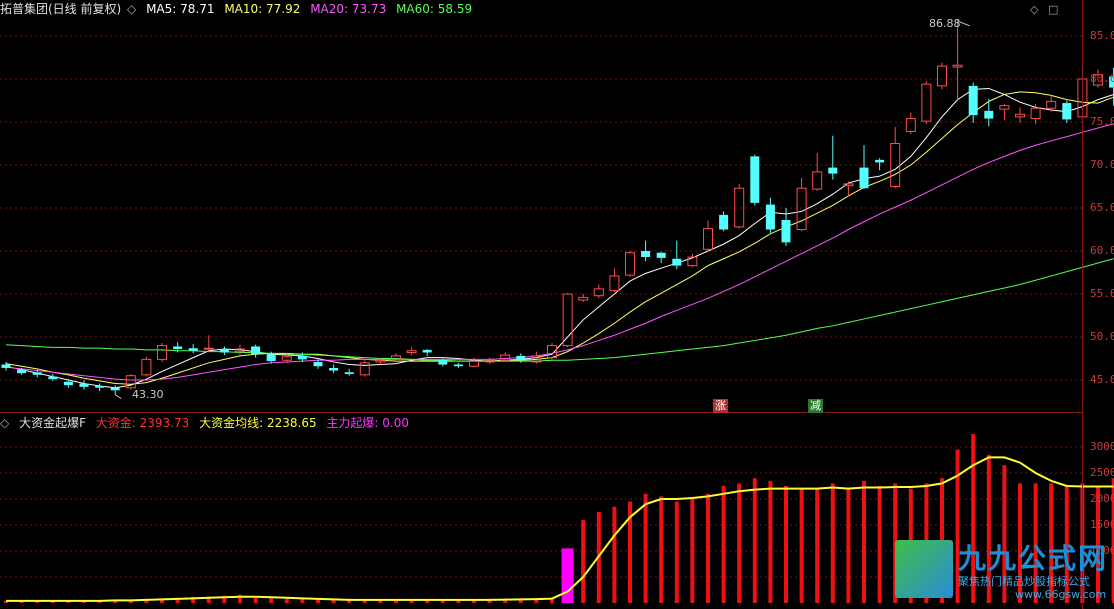  Describe the element at coordinates (1102, 524) in the screenshot. I see `ind-tick-1500: 1500` at that location.